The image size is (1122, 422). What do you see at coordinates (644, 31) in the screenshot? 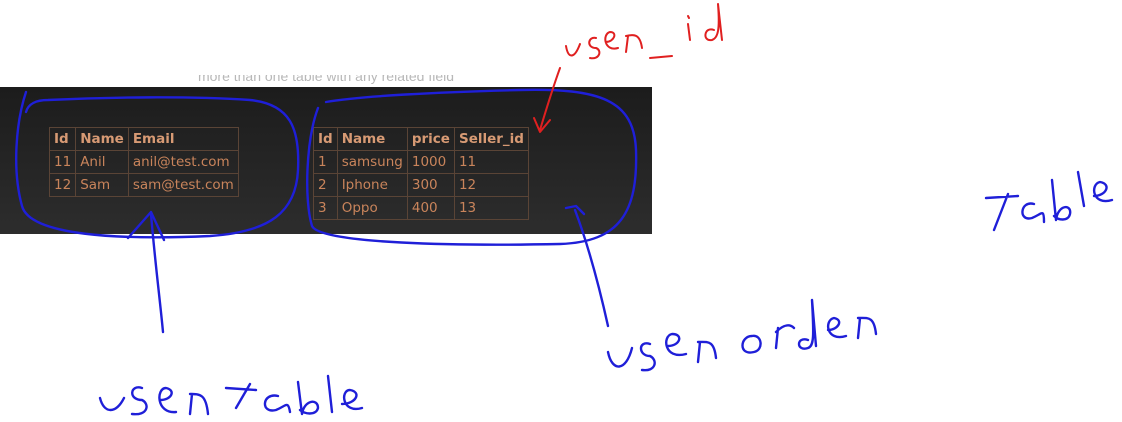
I see `user-id-handwriting` at bounding box center [644, 31].